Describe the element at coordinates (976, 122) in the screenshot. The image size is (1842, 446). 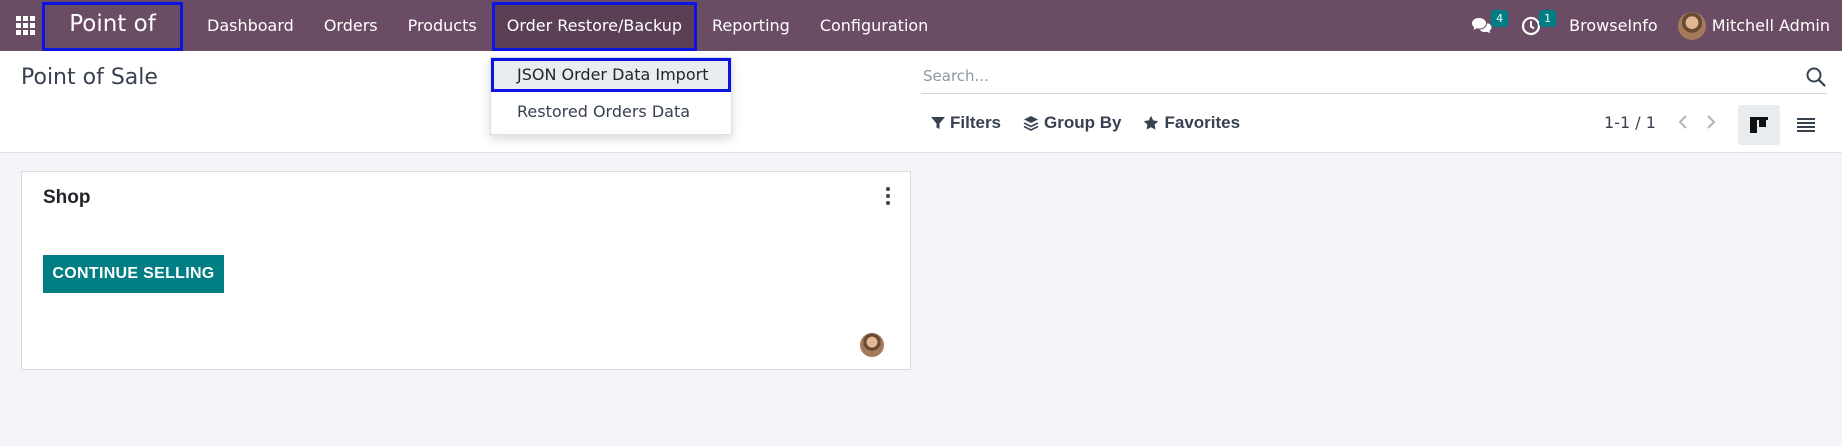
I see `filters-label: Filters` at that location.